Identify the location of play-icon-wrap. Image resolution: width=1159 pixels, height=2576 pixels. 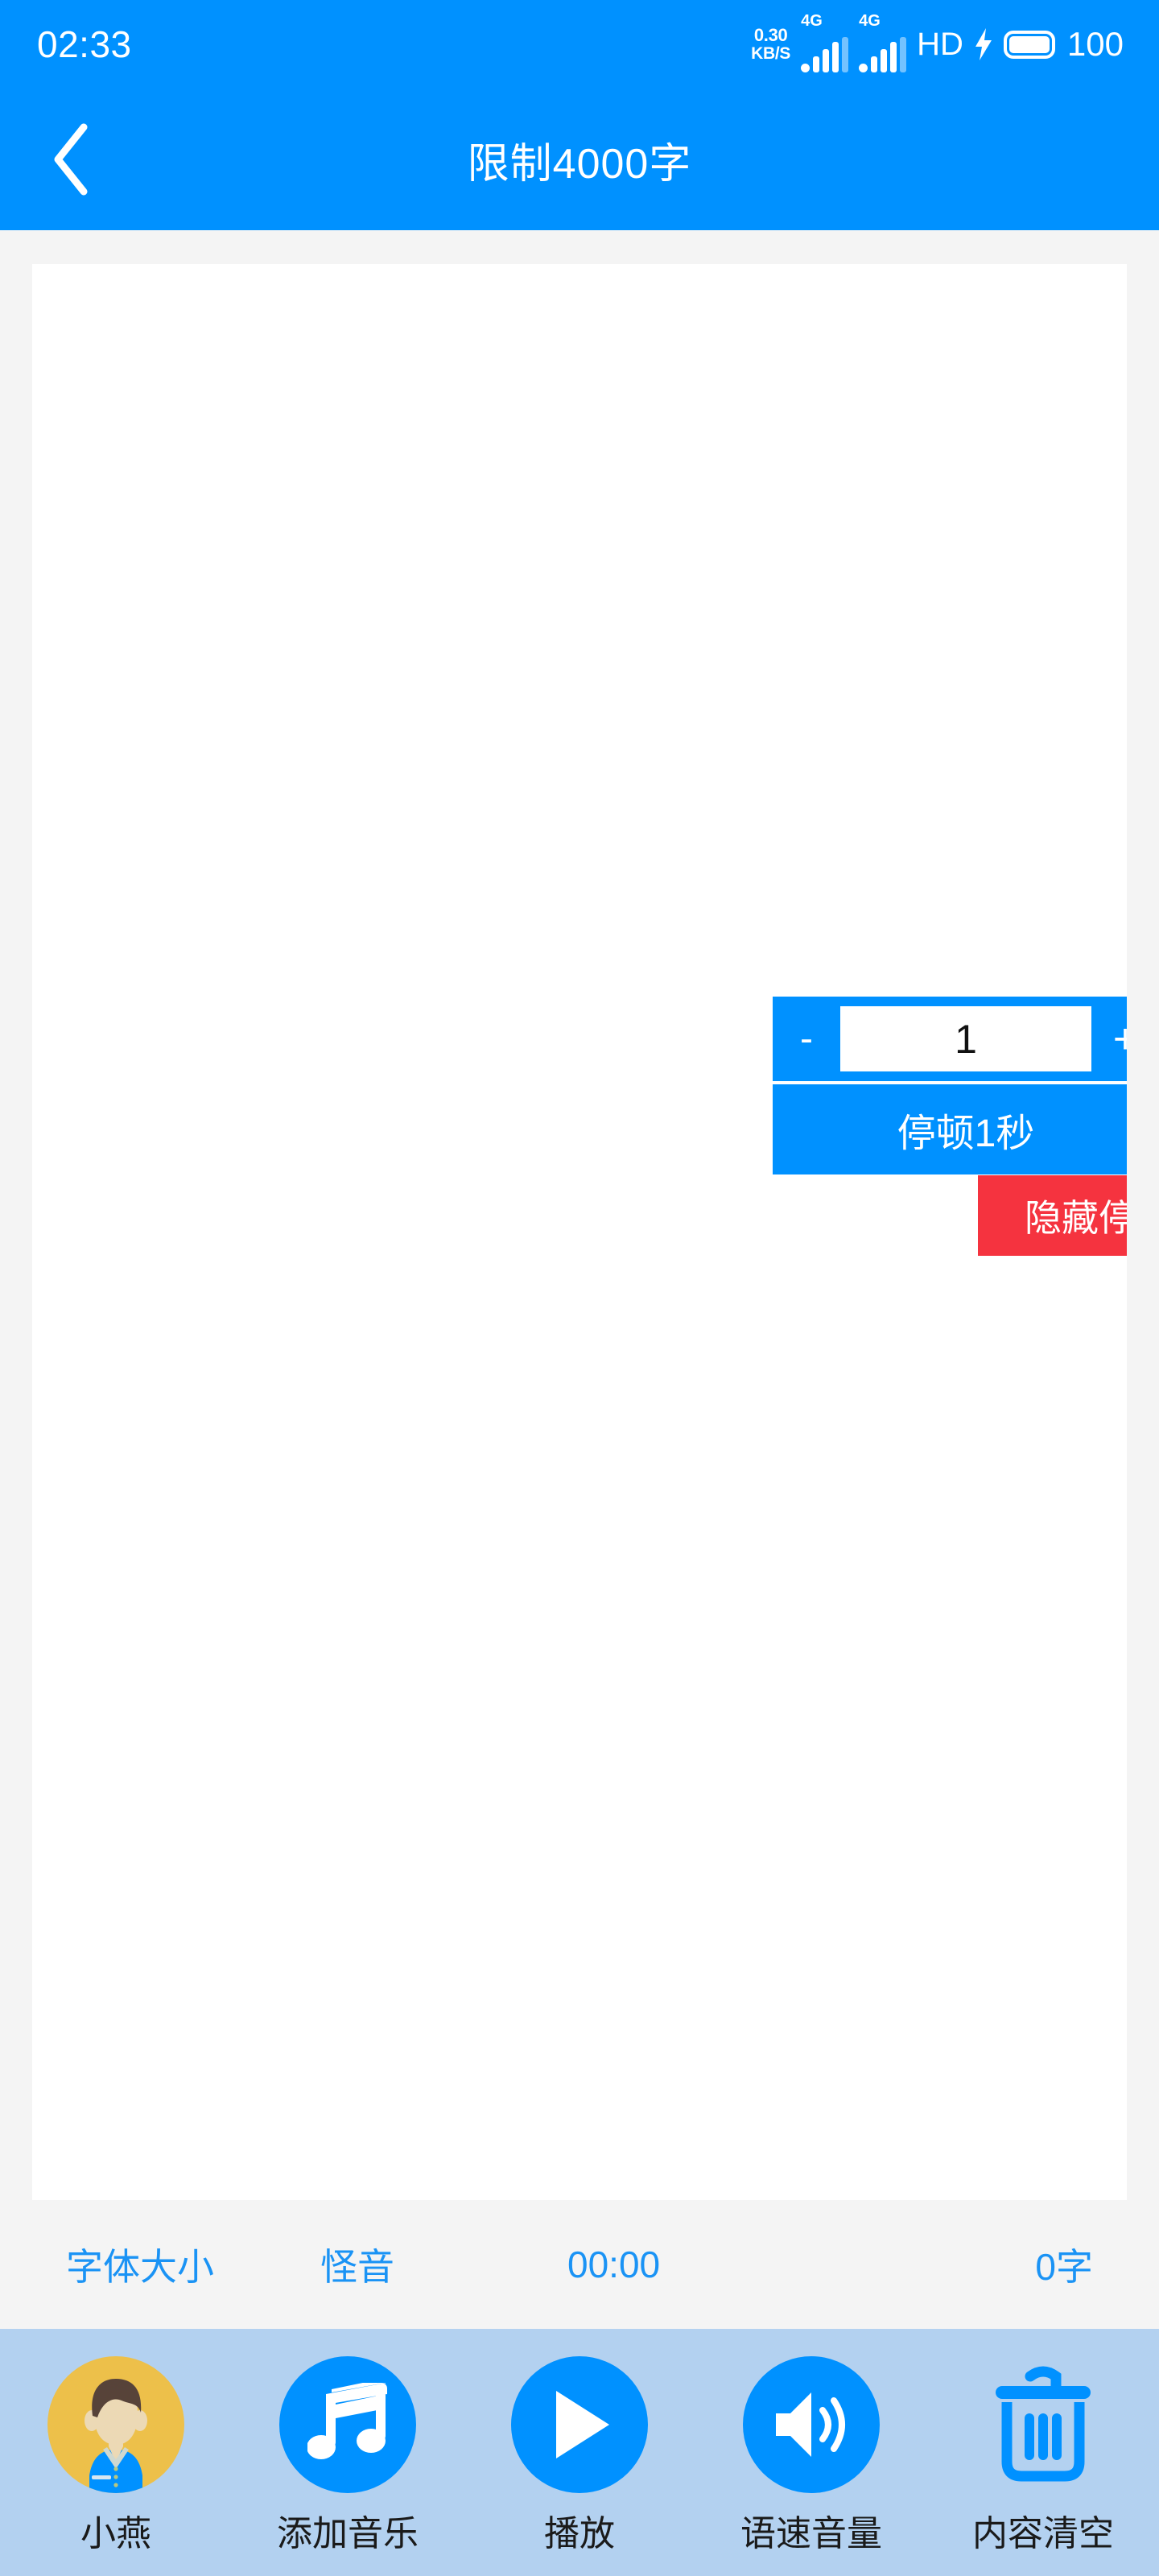
(579, 2424).